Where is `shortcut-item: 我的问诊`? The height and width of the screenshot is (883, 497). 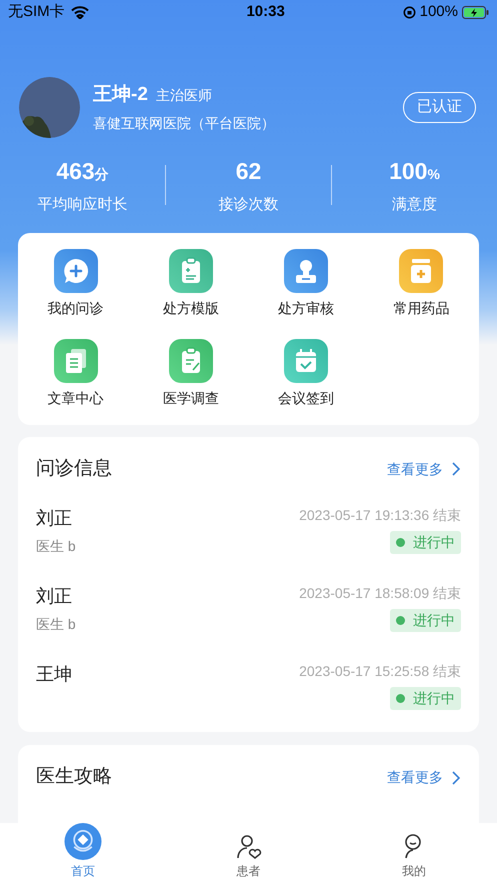
shortcut-item: 我的问诊 is located at coordinates (76, 283).